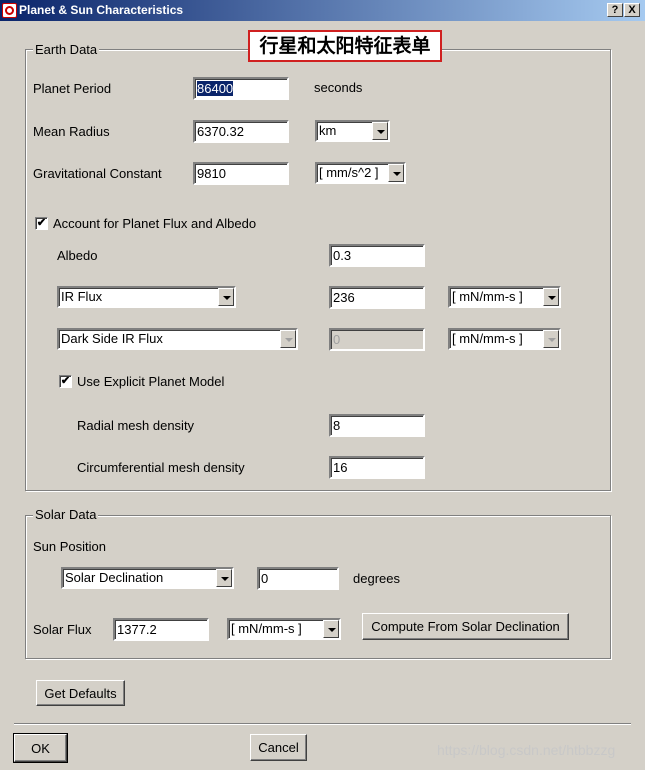 The width and height of the screenshot is (645, 770). I want to click on earth-data-legend: Earth Data, so click(66, 49).